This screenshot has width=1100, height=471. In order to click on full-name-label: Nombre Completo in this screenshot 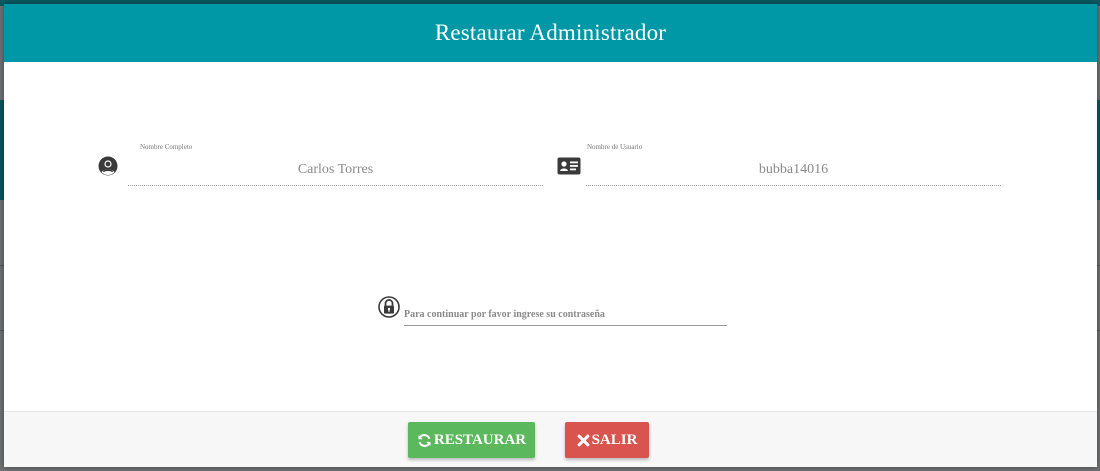, I will do `click(166, 147)`.